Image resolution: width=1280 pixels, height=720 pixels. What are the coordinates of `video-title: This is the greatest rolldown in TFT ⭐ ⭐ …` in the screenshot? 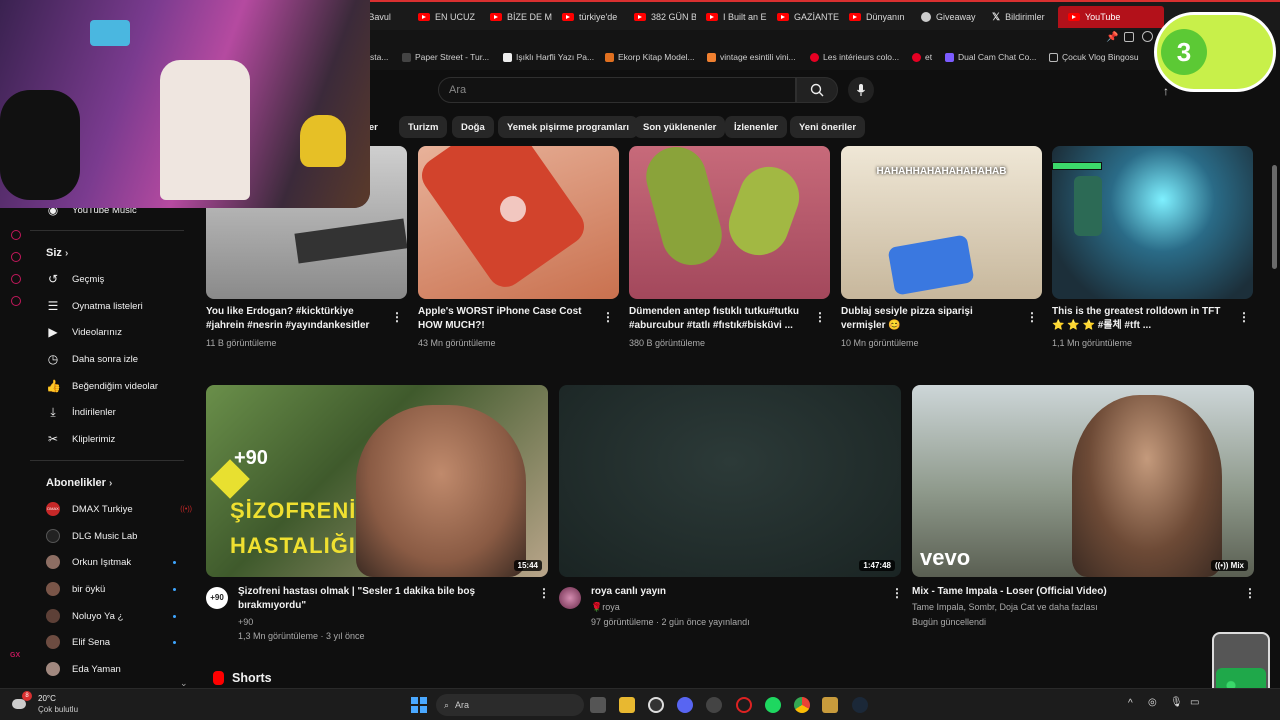 It's located at (1142, 319).